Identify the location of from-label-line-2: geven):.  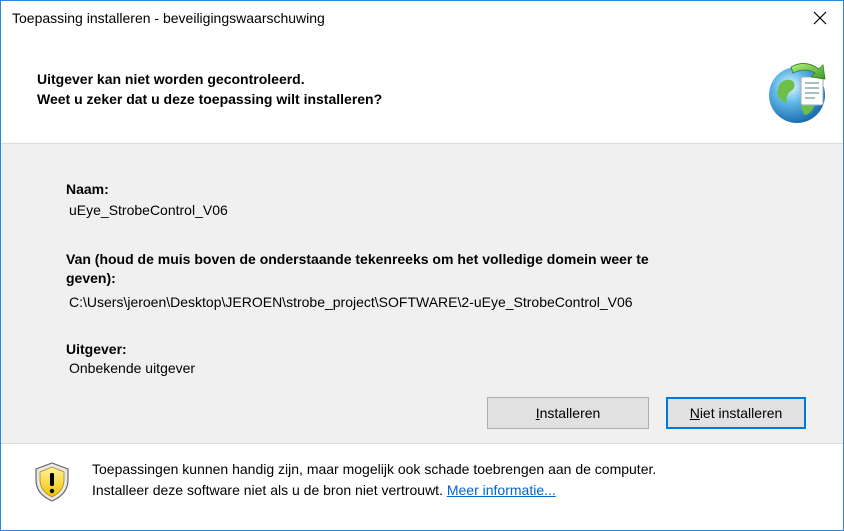
(91, 278).